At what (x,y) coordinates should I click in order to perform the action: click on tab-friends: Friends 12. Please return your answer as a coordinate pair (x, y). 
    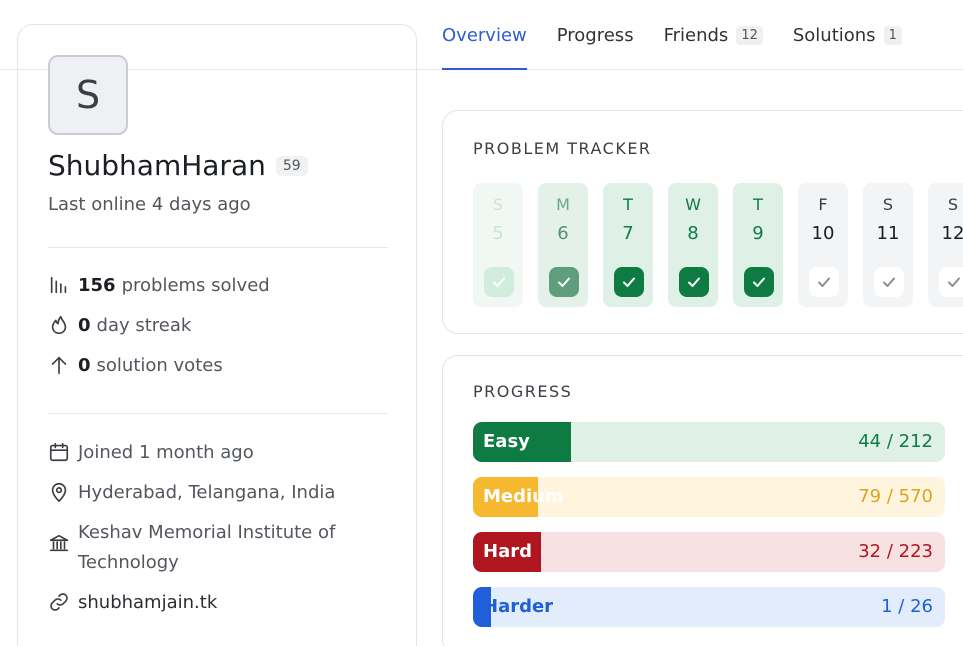
    Looking at the image, I should click on (713, 35).